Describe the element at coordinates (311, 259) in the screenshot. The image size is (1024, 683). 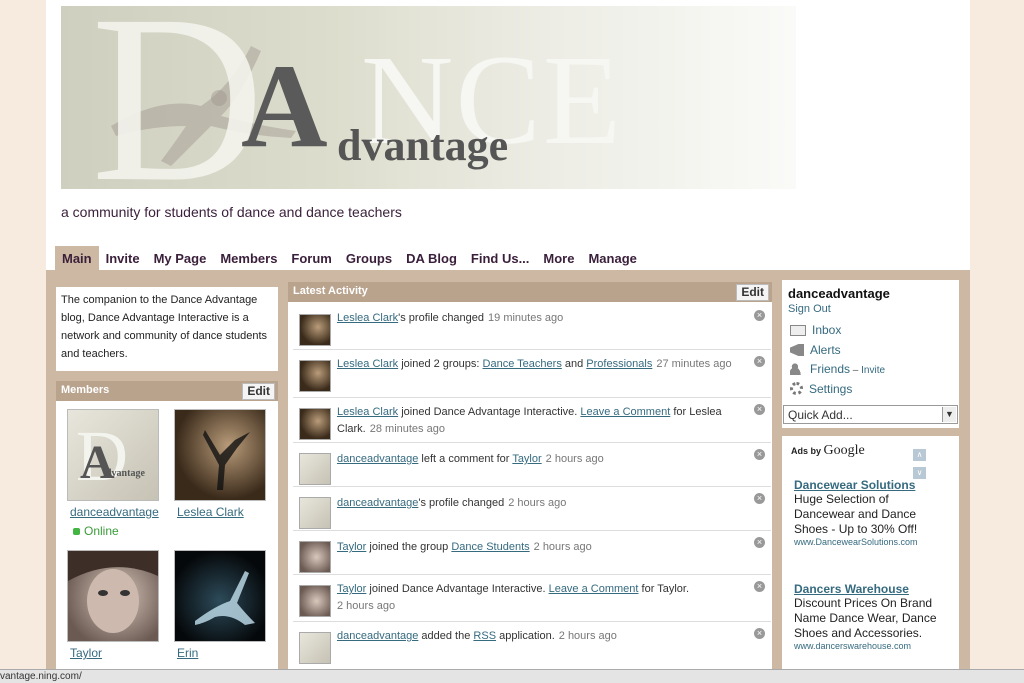
I see `nav-forum: Forum` at that location.